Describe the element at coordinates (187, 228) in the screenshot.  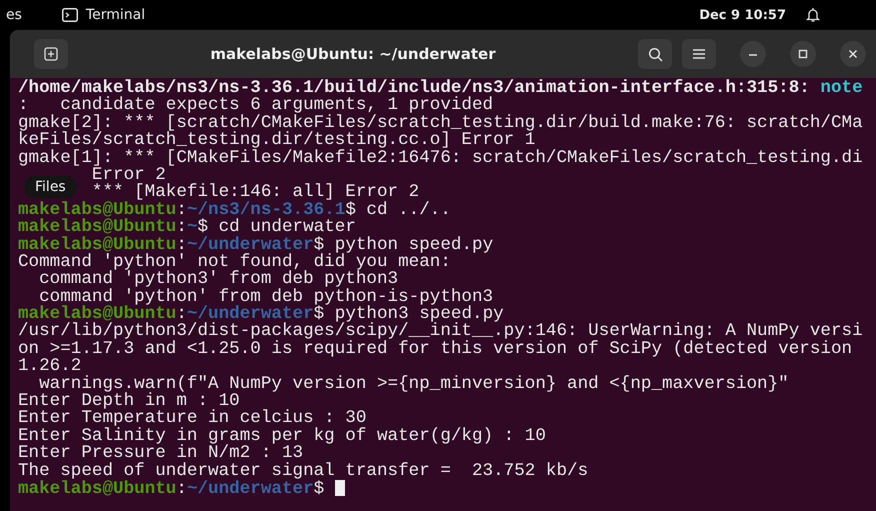
I see `prompt-line: makelabs@Ubuntu:~$ cd underwater` at that location.